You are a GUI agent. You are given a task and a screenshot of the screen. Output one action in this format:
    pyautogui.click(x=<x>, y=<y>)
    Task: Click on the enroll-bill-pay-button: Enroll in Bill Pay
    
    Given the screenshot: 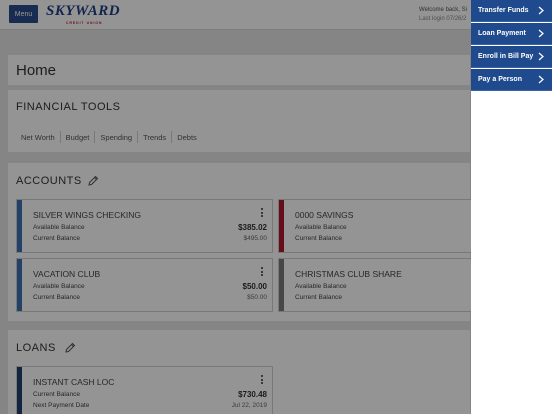 What is the action you would take?
    pyautogui.click(x=511, y=57)
    